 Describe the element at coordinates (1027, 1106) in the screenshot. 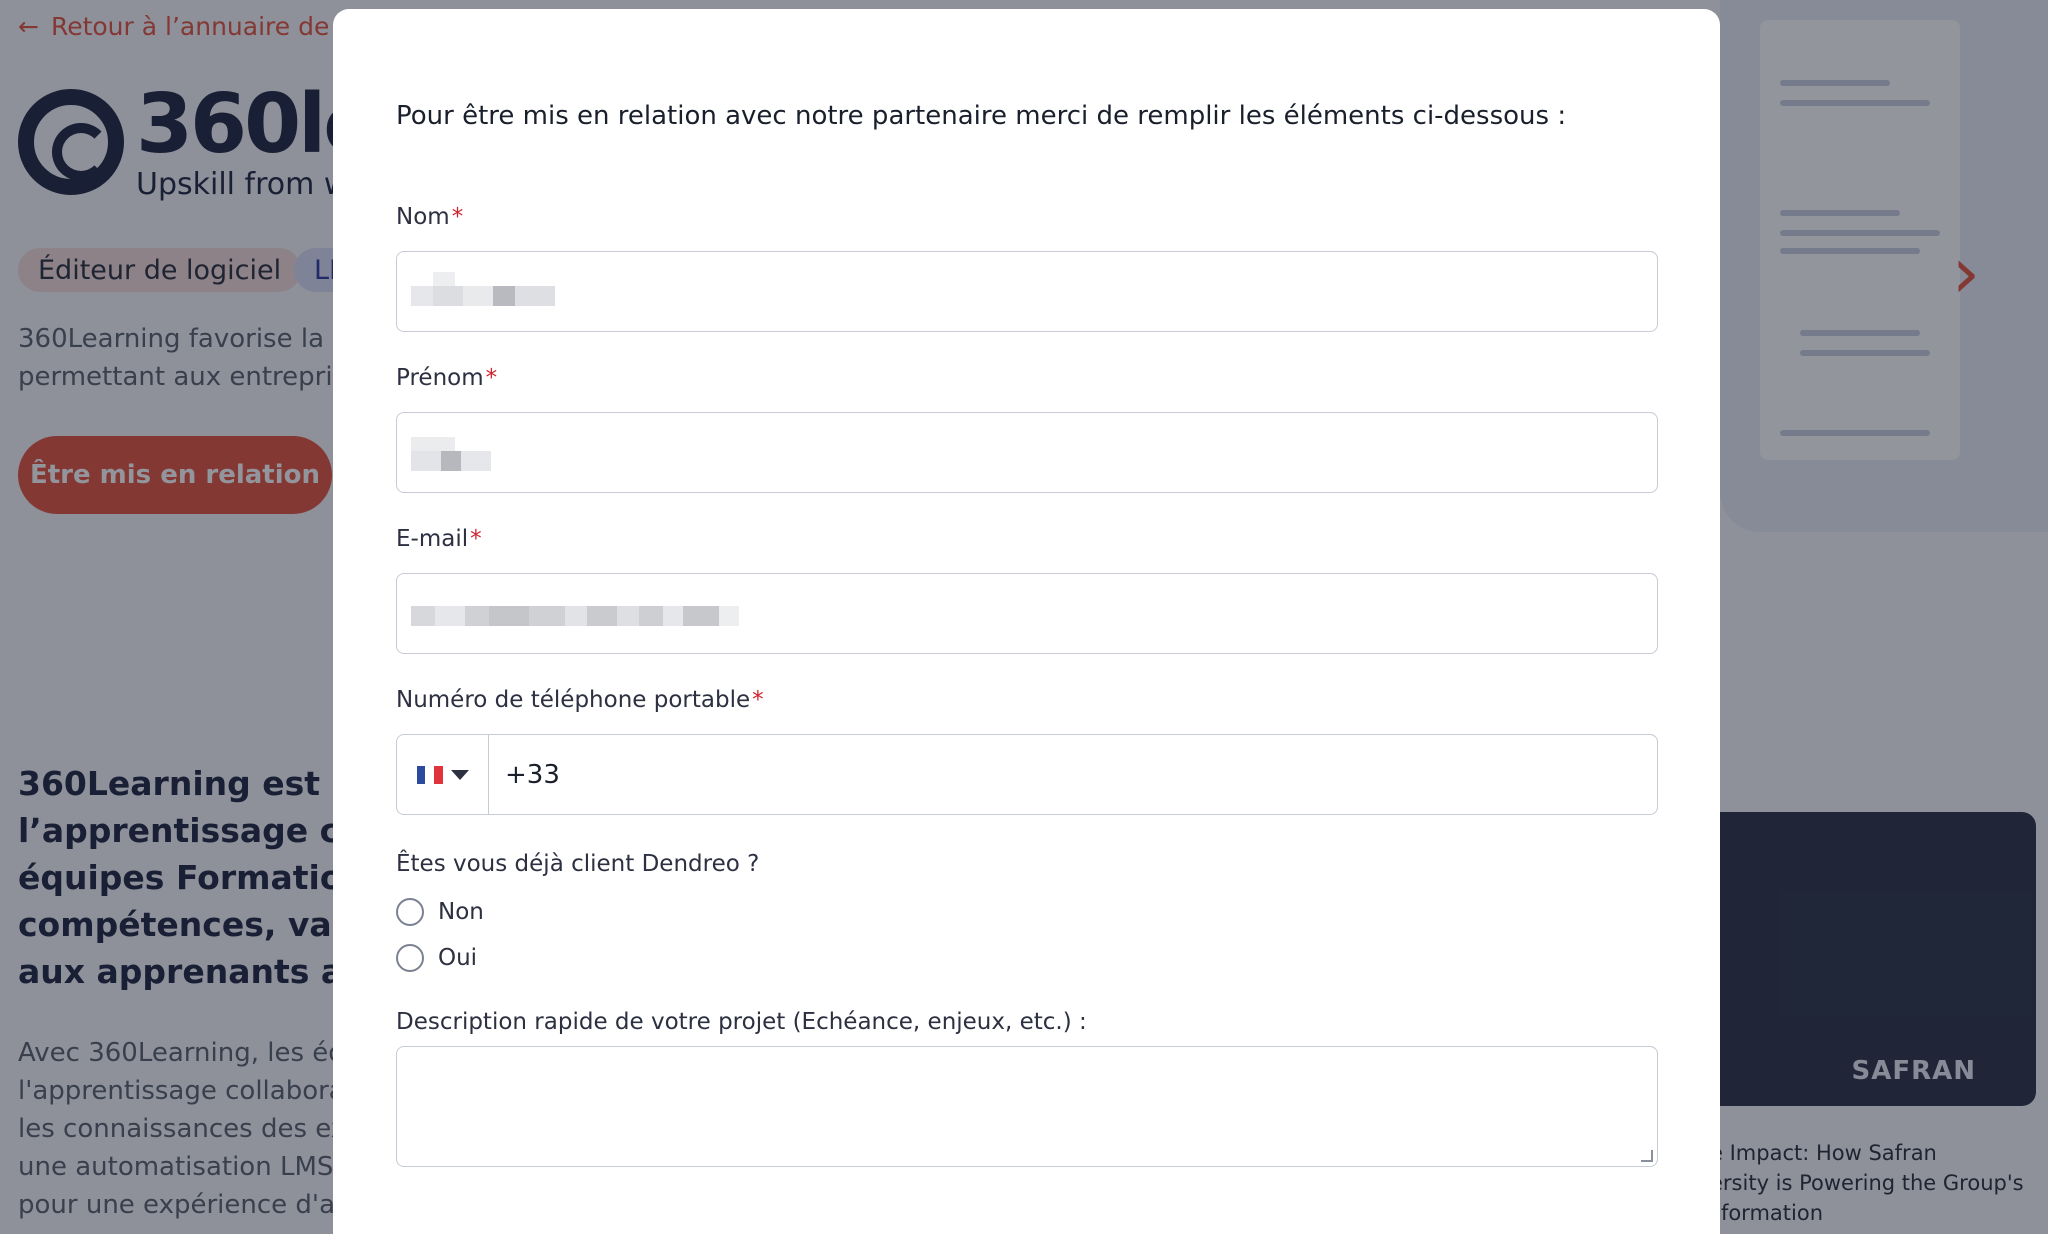

I see `description-textarea` at that location.